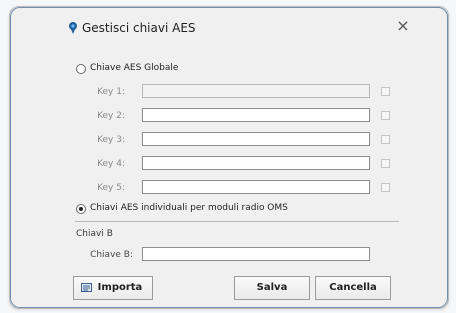  I want to click on key-2-checkbox, so click(385, 115).